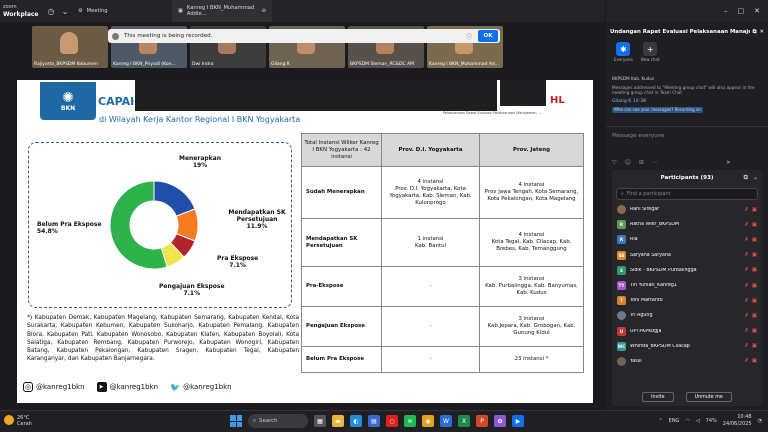 The width and height of the screenshot is (768, 432). Describe the element at coordinates (746, 224) in the screenshot. I see `mic-muted-icon: ✗` at that location.